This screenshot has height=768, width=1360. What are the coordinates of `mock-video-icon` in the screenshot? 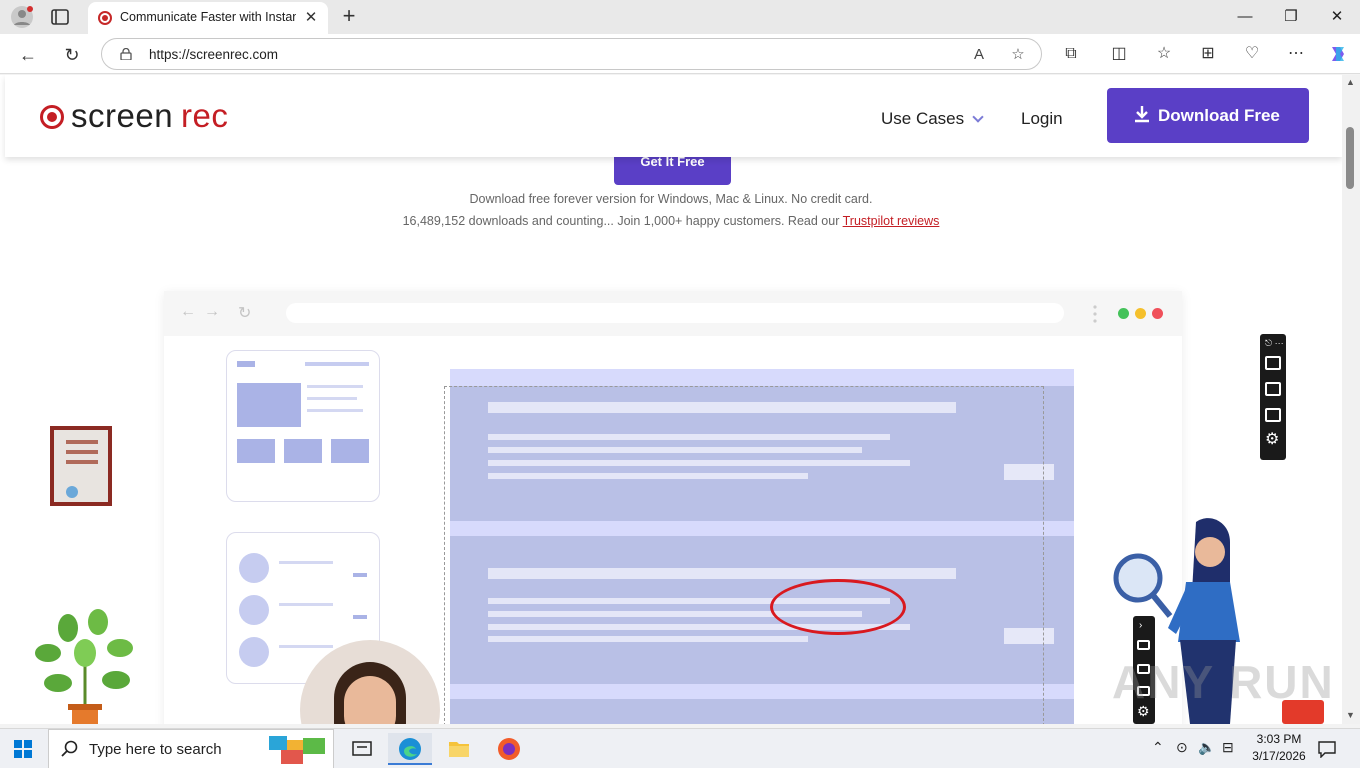 It's located at (1273, 389).